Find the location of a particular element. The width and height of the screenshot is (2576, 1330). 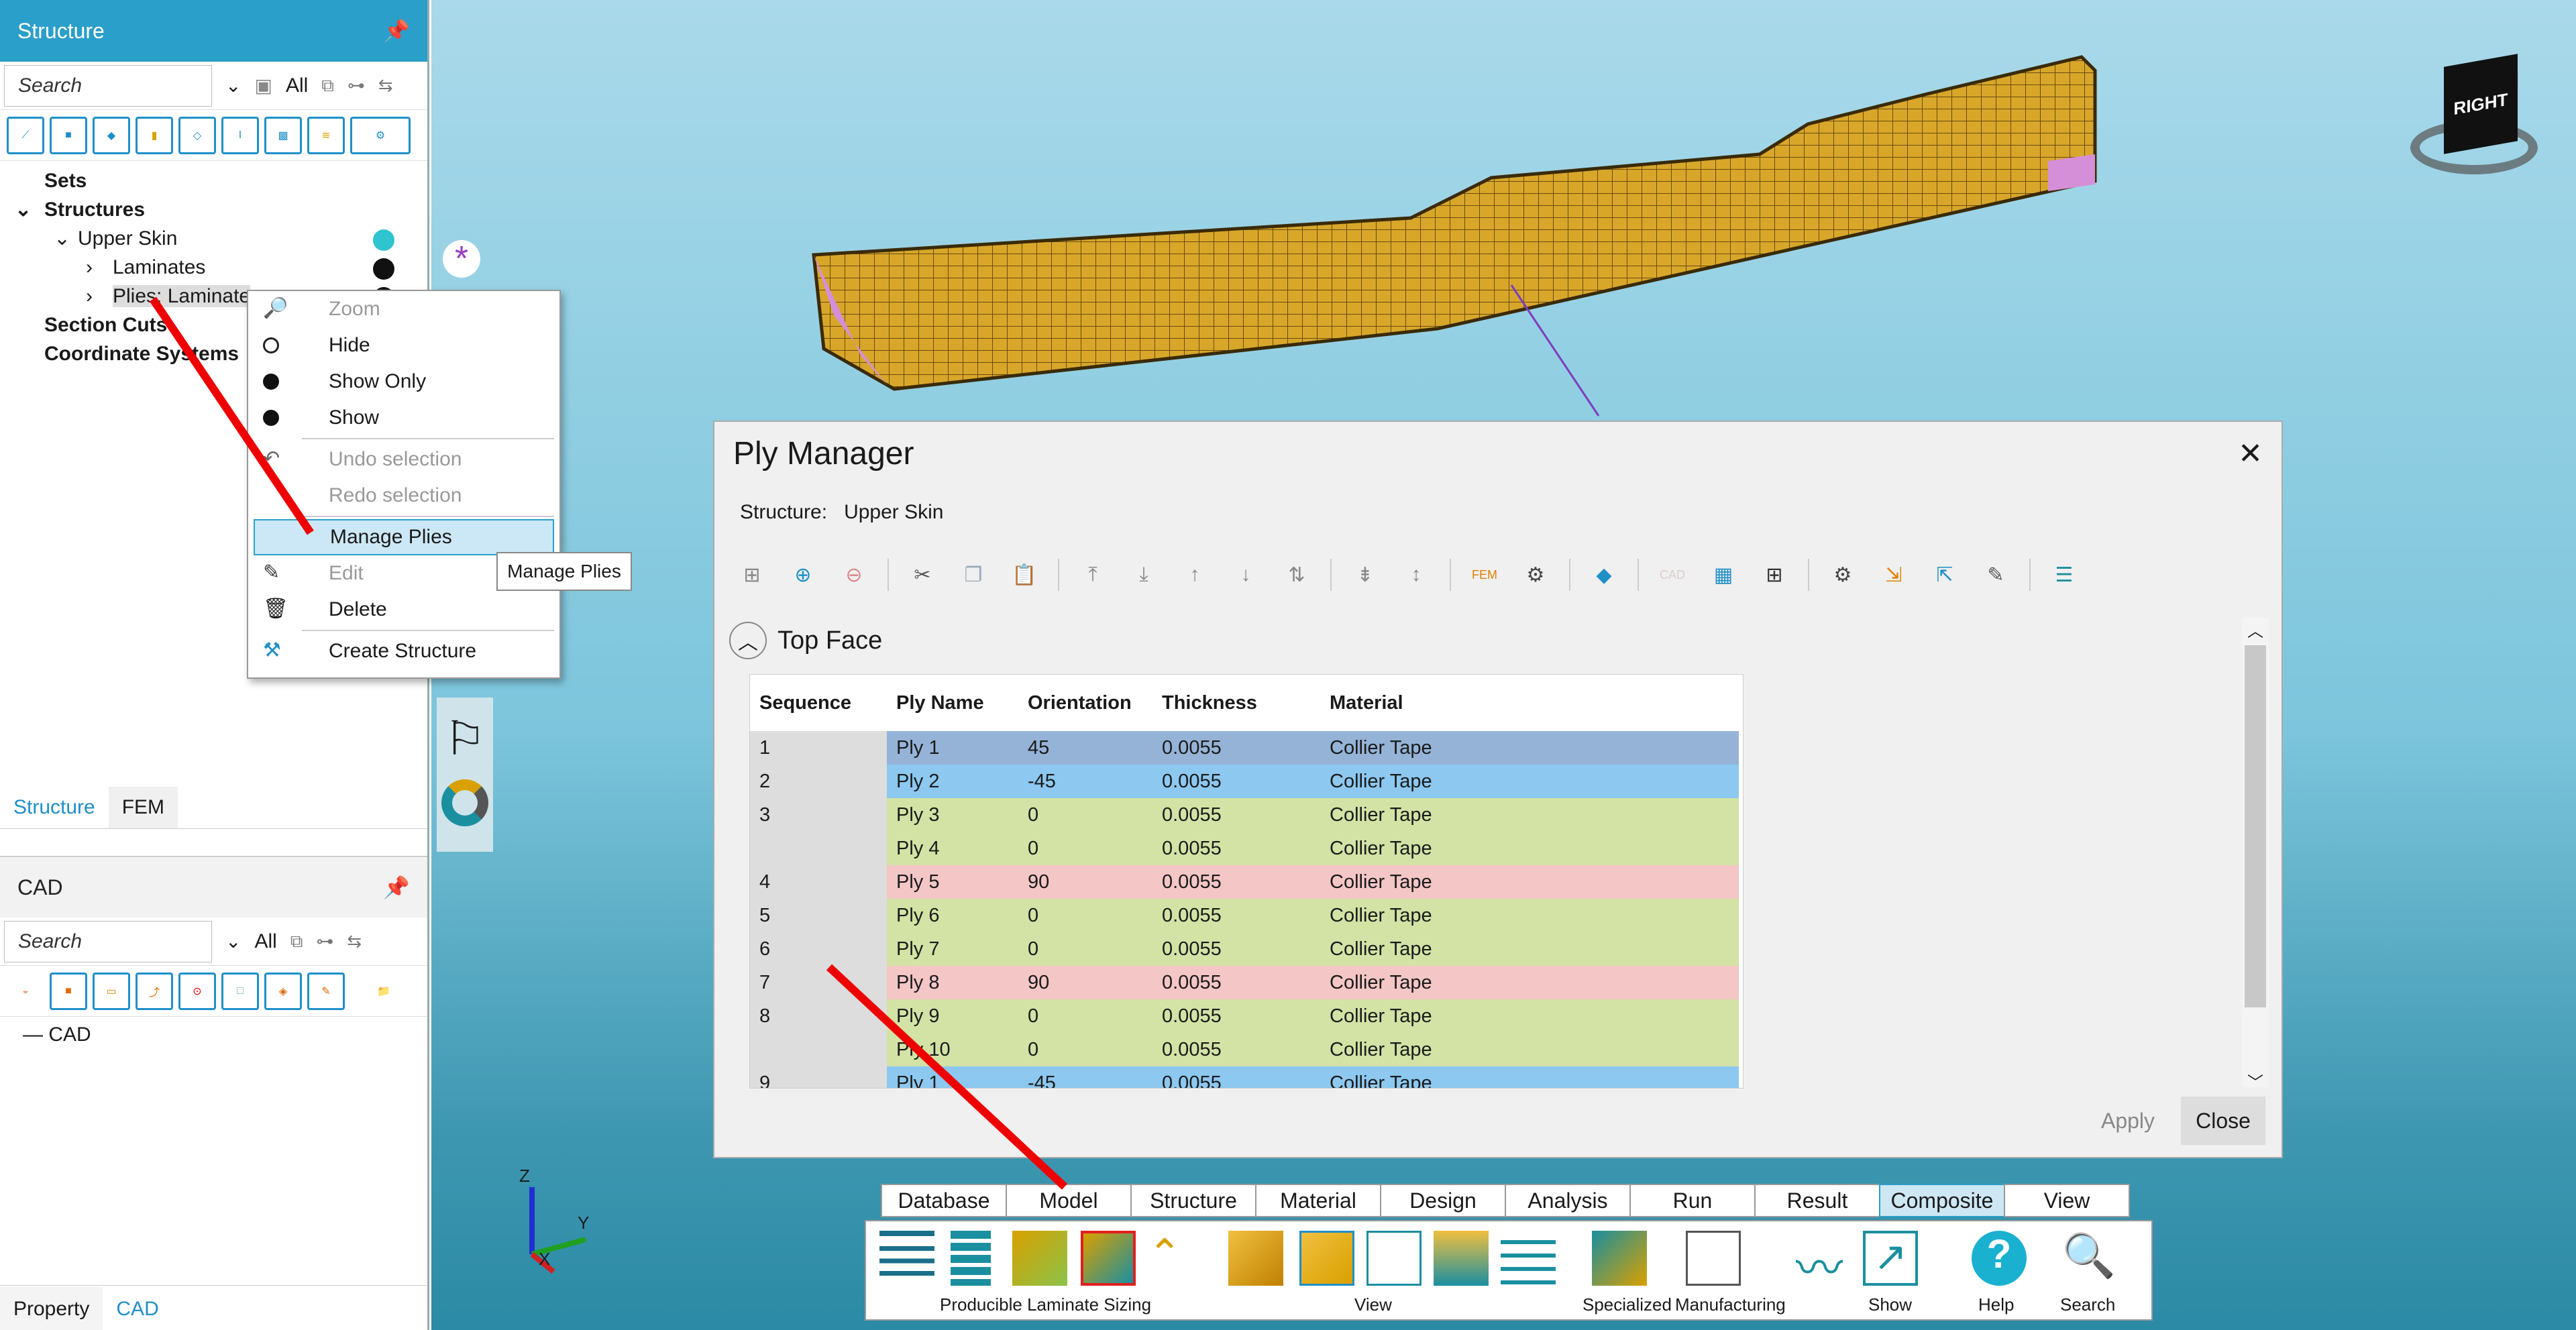

cell-ply-name: Ply 9 is located at coordinates (954, 1016).